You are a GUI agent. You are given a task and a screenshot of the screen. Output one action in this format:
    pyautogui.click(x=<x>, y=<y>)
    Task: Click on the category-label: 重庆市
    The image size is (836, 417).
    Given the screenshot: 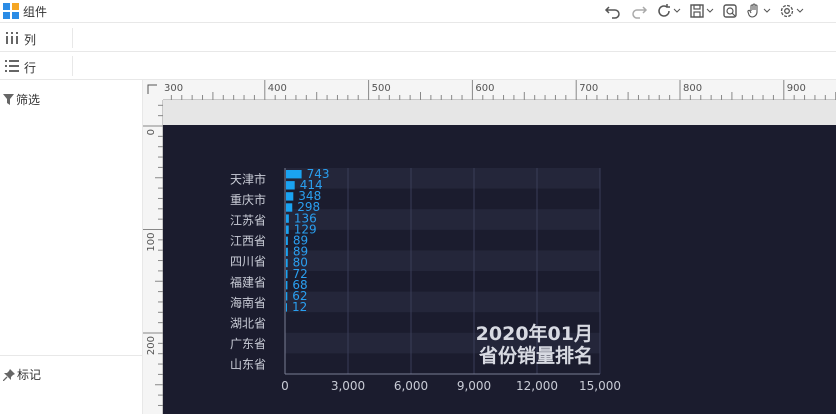 What is the action you would take?
    pyautogui.click(x=248, y=199)
    